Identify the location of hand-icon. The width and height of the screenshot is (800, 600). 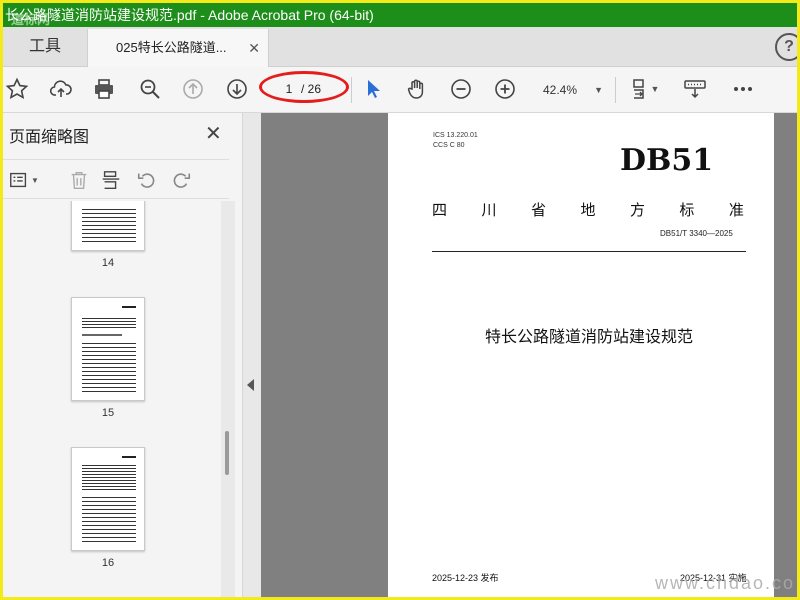
(417, 89).